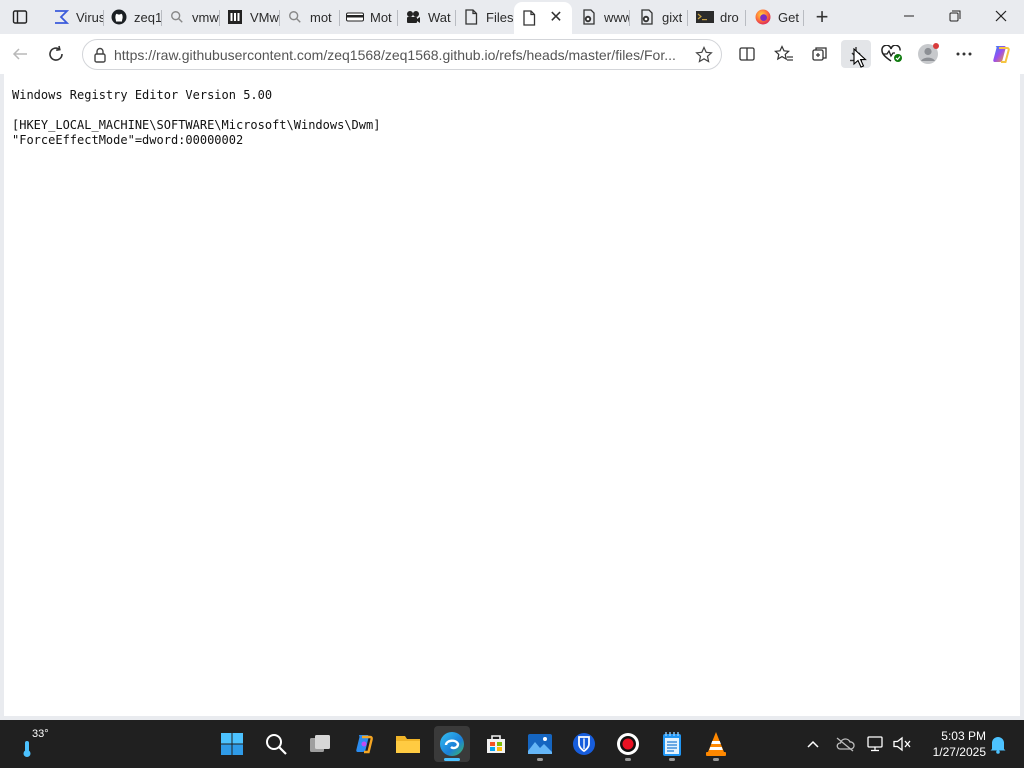 The image size is (1024, 768). I want to click on text-line: "ForceEffectMode"=dword:00000002, so click(128, 140).